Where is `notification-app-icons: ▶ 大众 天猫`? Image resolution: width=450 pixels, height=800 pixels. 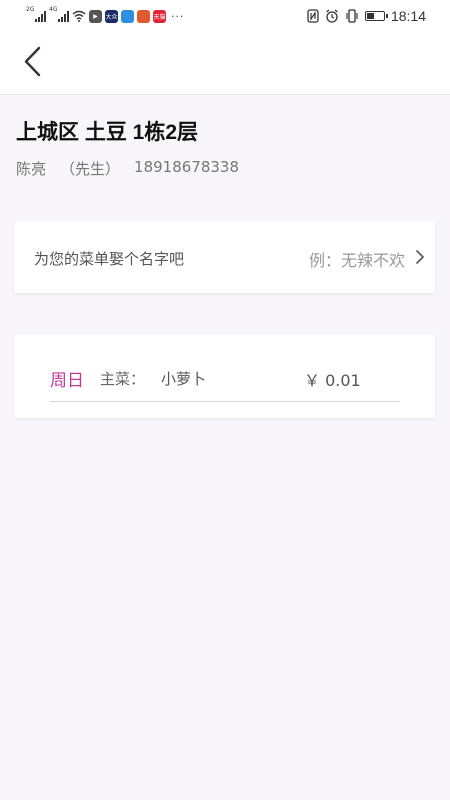
notification-app-icons: ▶ 大众 天猫 is located at coordinates (127, 16).